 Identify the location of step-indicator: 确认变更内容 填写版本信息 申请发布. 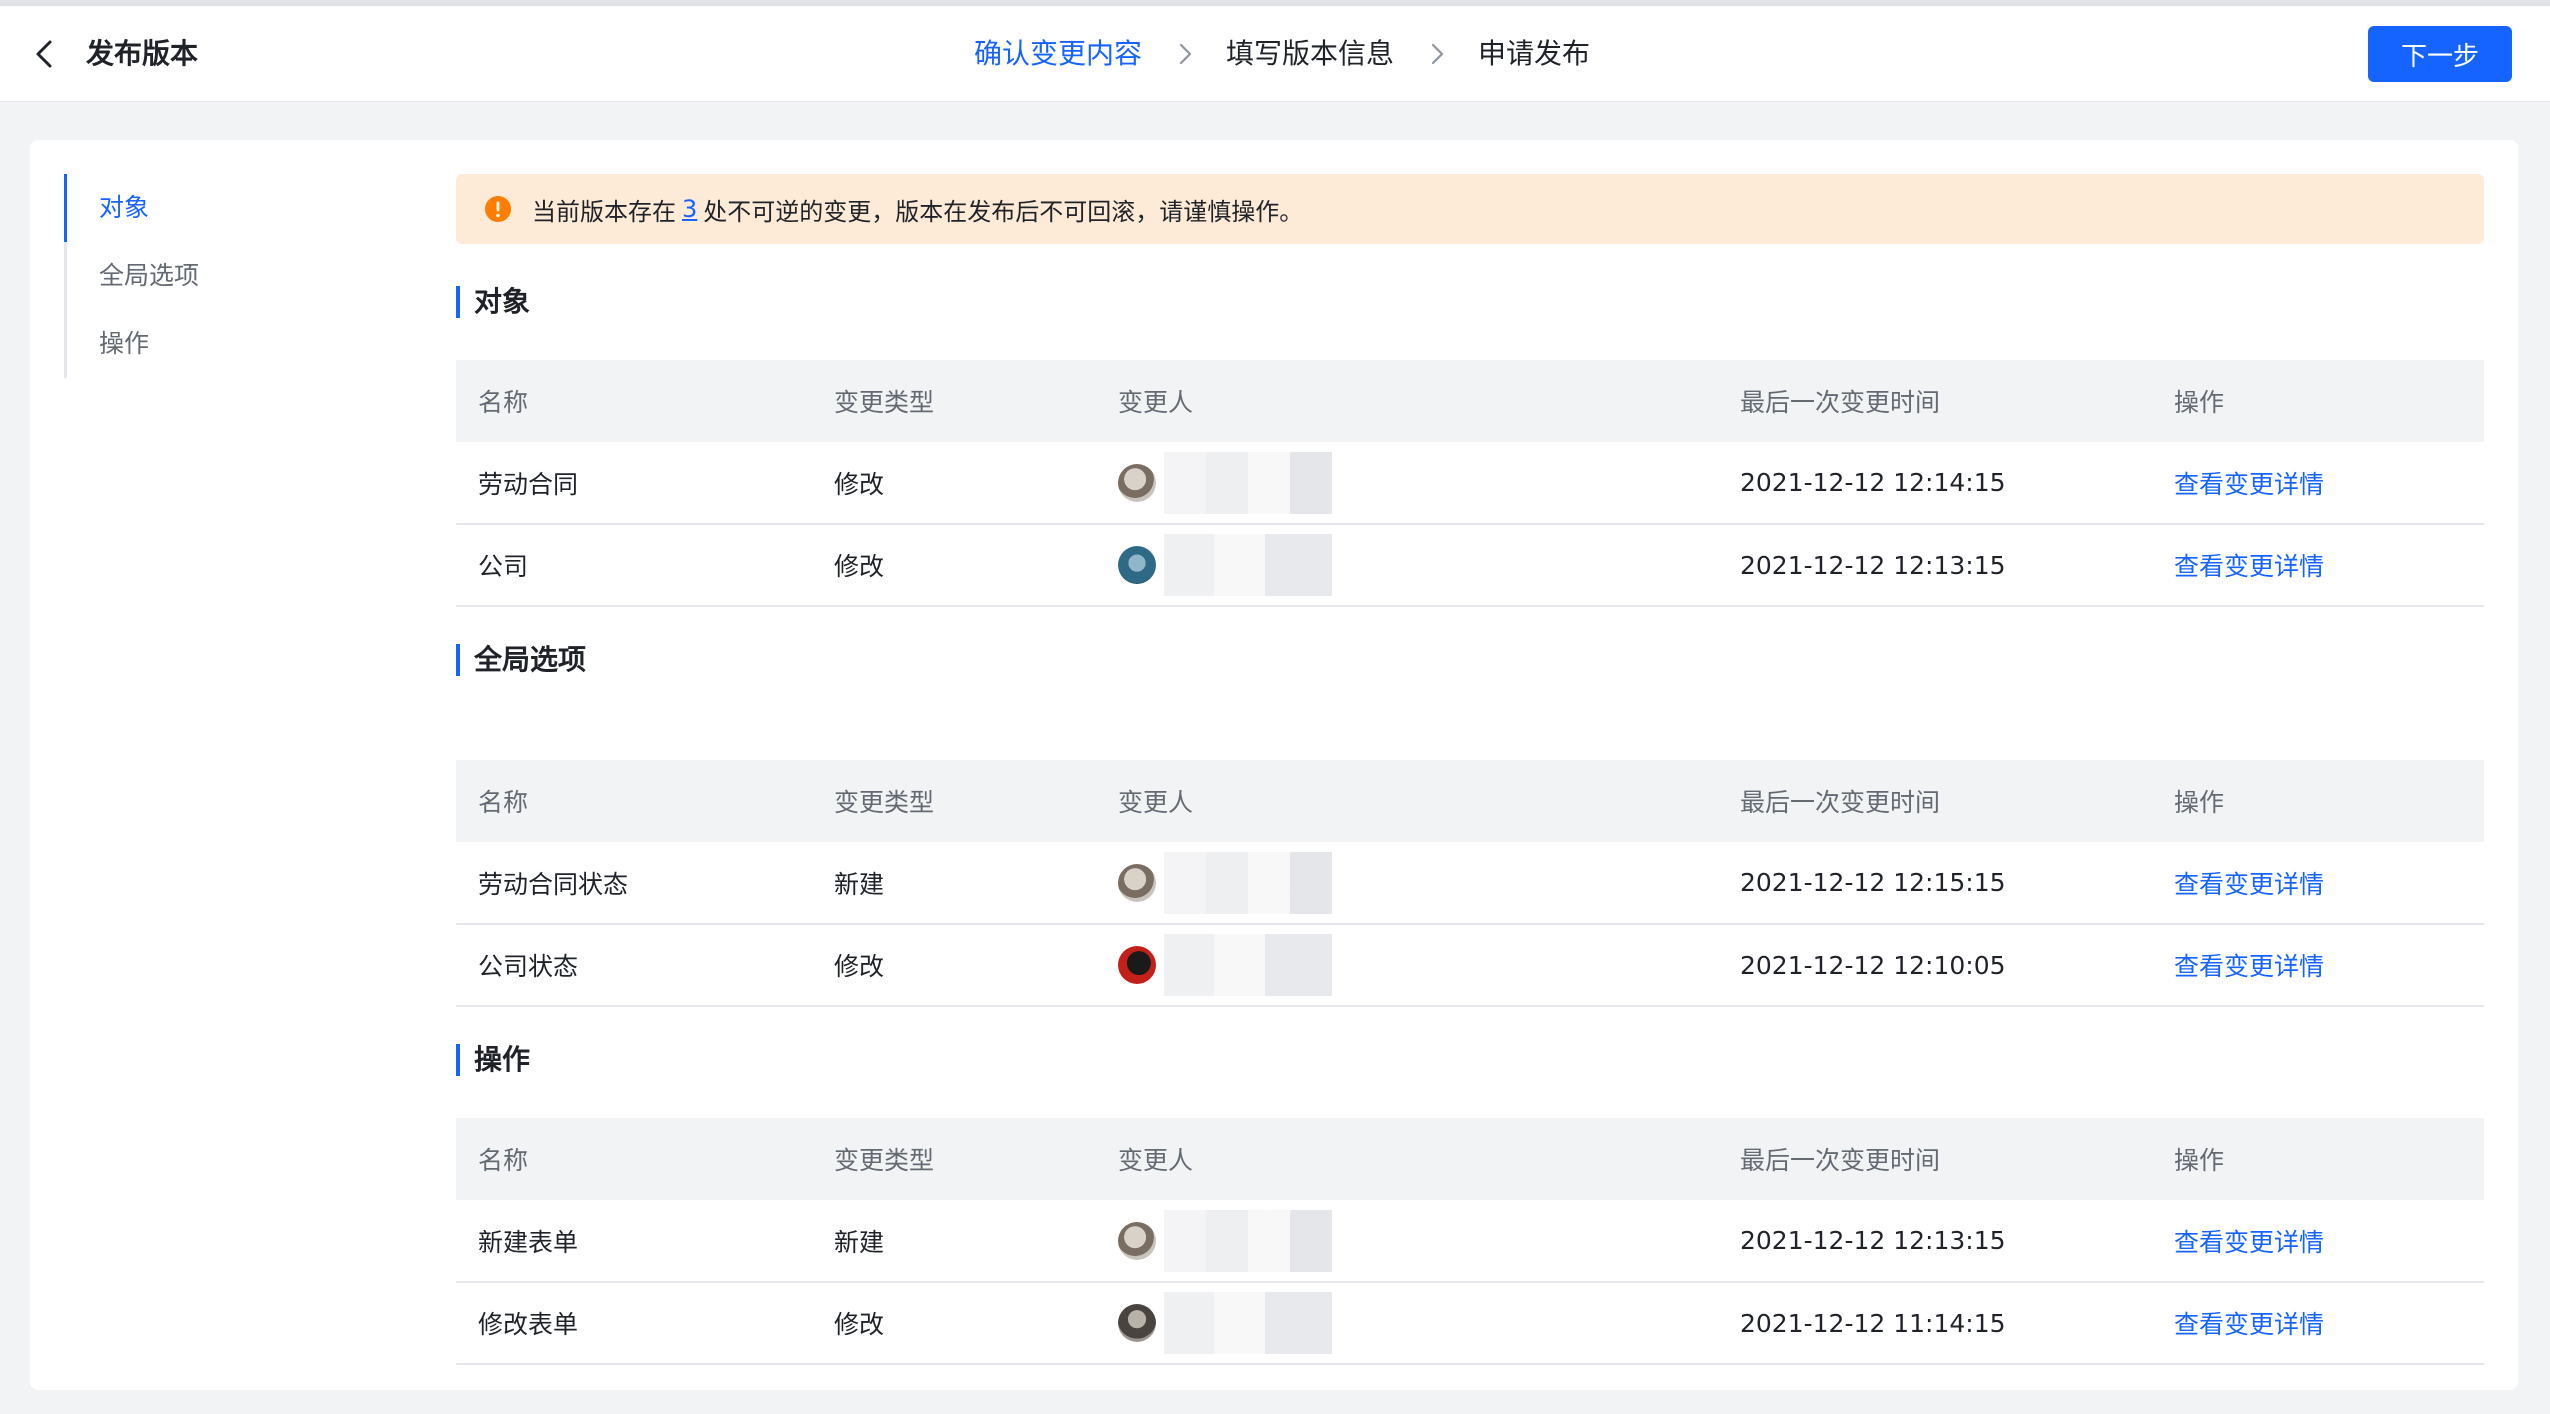
(1282, 54).